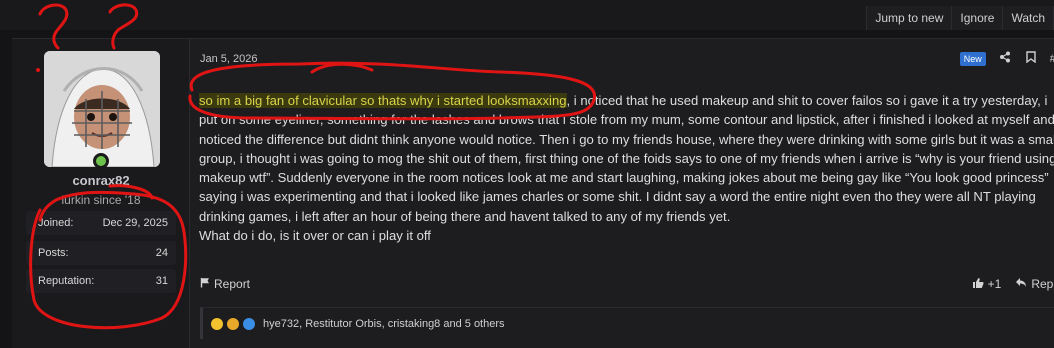 The image size is (1054, 348). Describe the element at coordinates (135, 223) in the screenshot. I see `stat-value: Dec 29, 2025` at that location.